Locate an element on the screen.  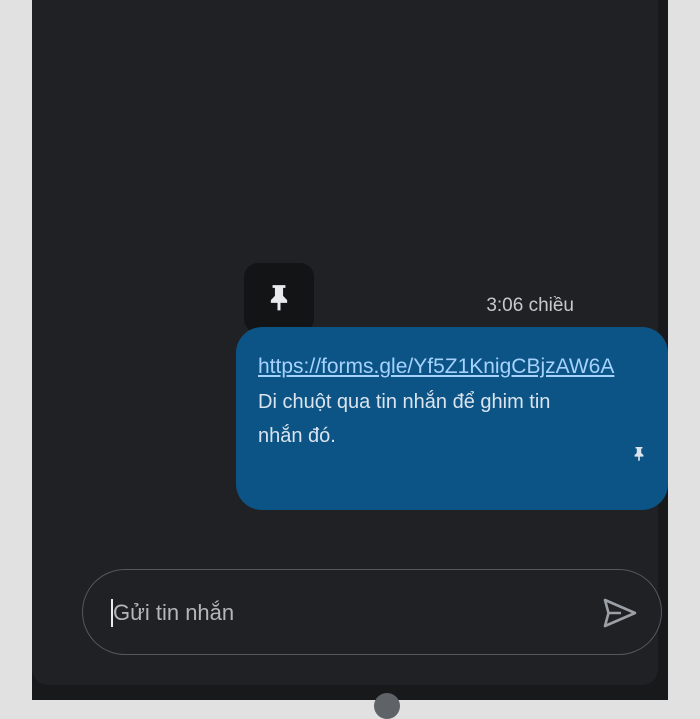
message-timestamp: 3:06 chiều is located at coordinates (530, 305).